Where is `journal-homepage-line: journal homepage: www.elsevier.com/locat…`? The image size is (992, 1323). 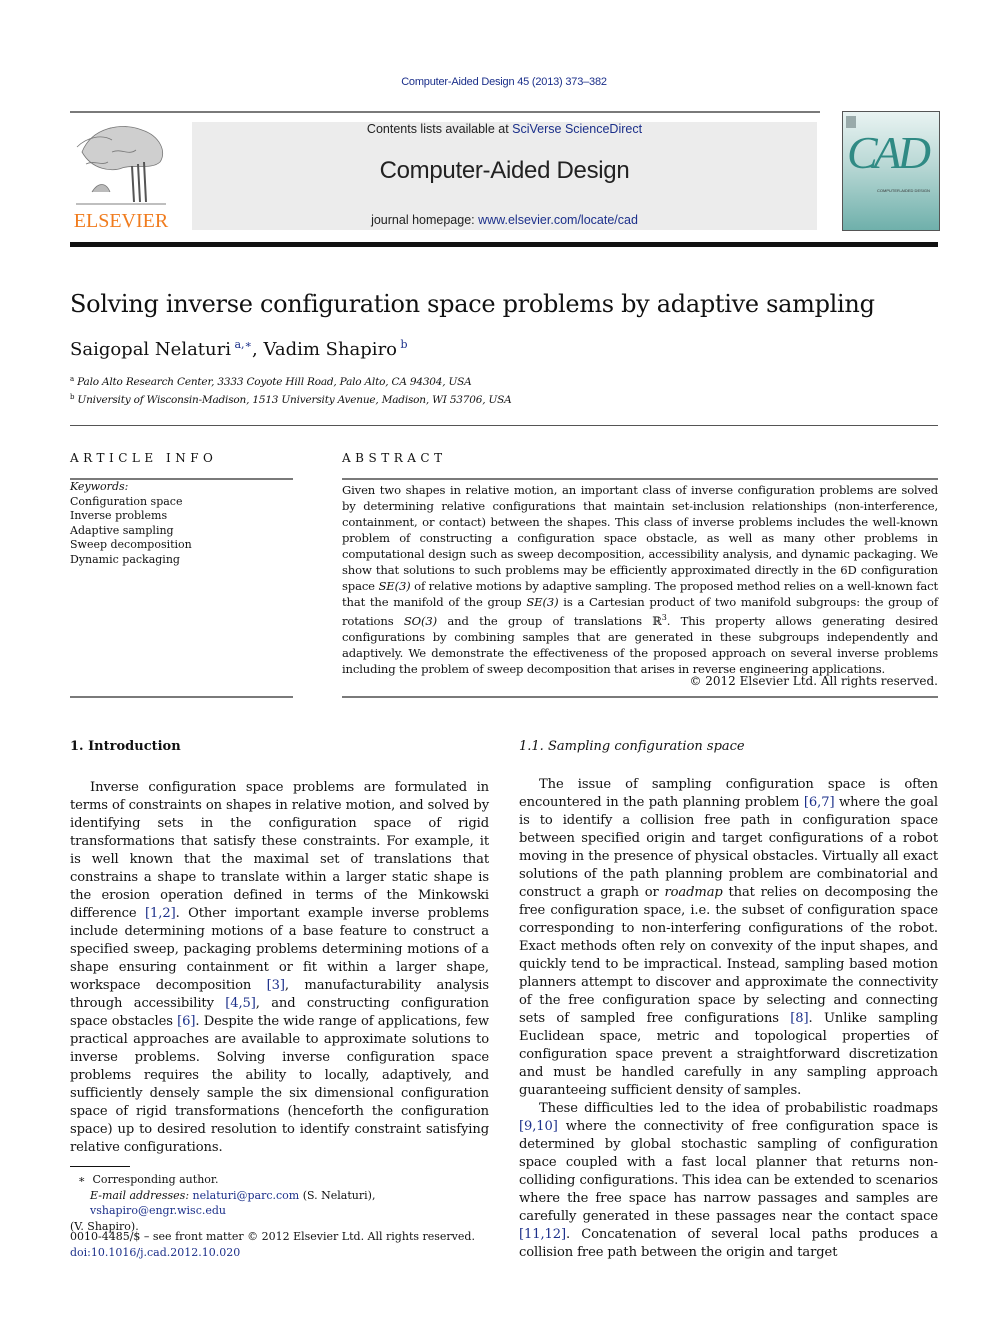 journal-homepage-line: journal homepage: www.elsevier.com/locat… is located at coordinates (504, 220).